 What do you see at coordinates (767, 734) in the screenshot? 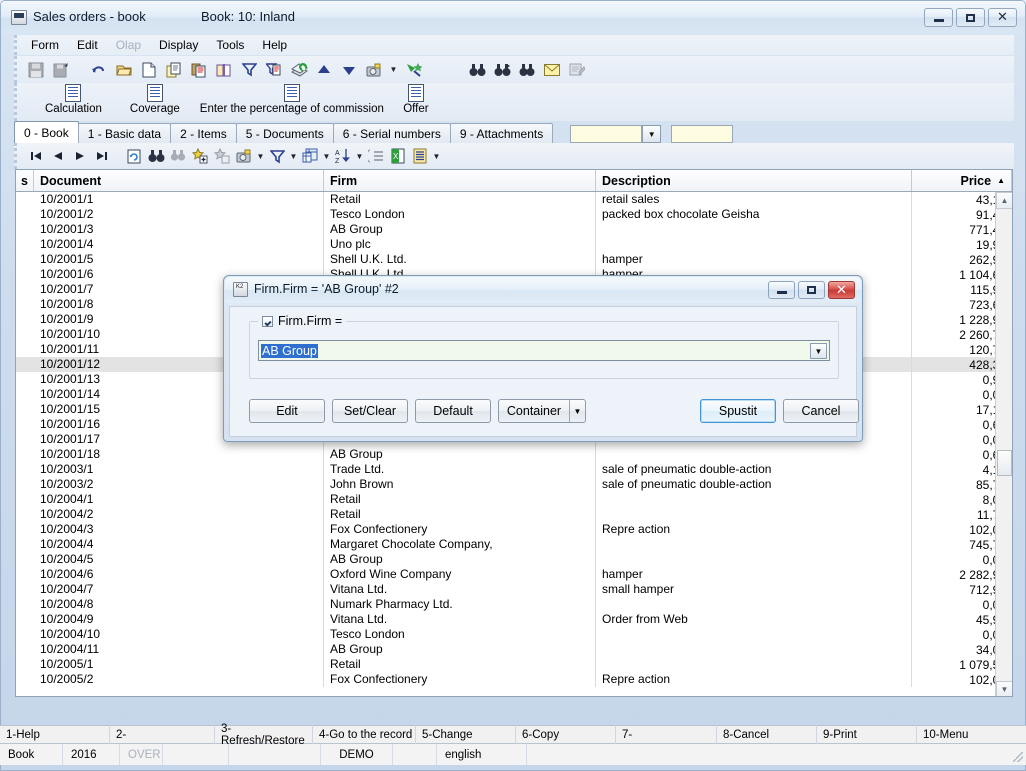
I see `fkey-8-cancel: 8-Cancel` at bounding box center [767, 734].